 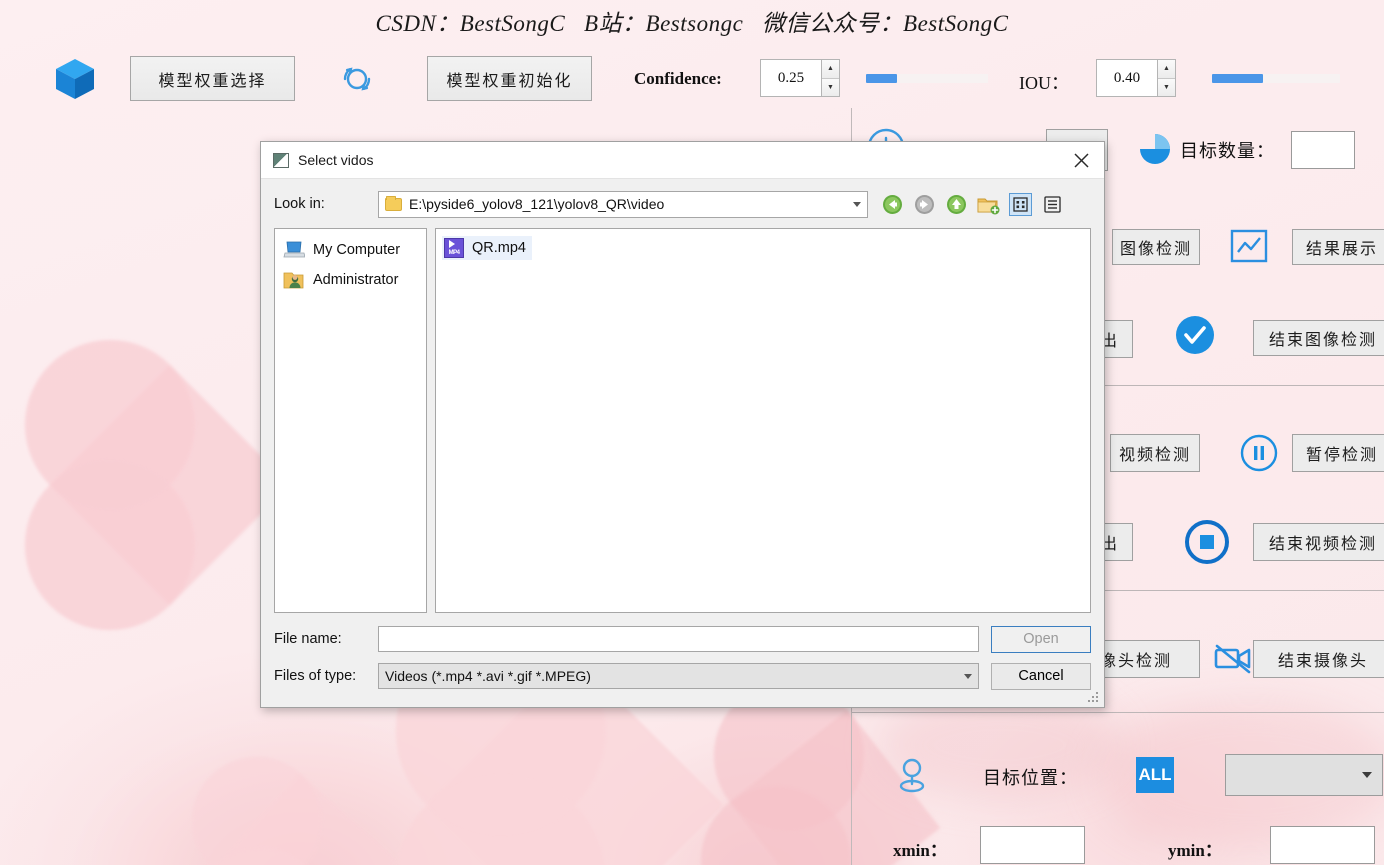 I want to click on mp4-file-icon: MP4, so click(x=454, y=248).